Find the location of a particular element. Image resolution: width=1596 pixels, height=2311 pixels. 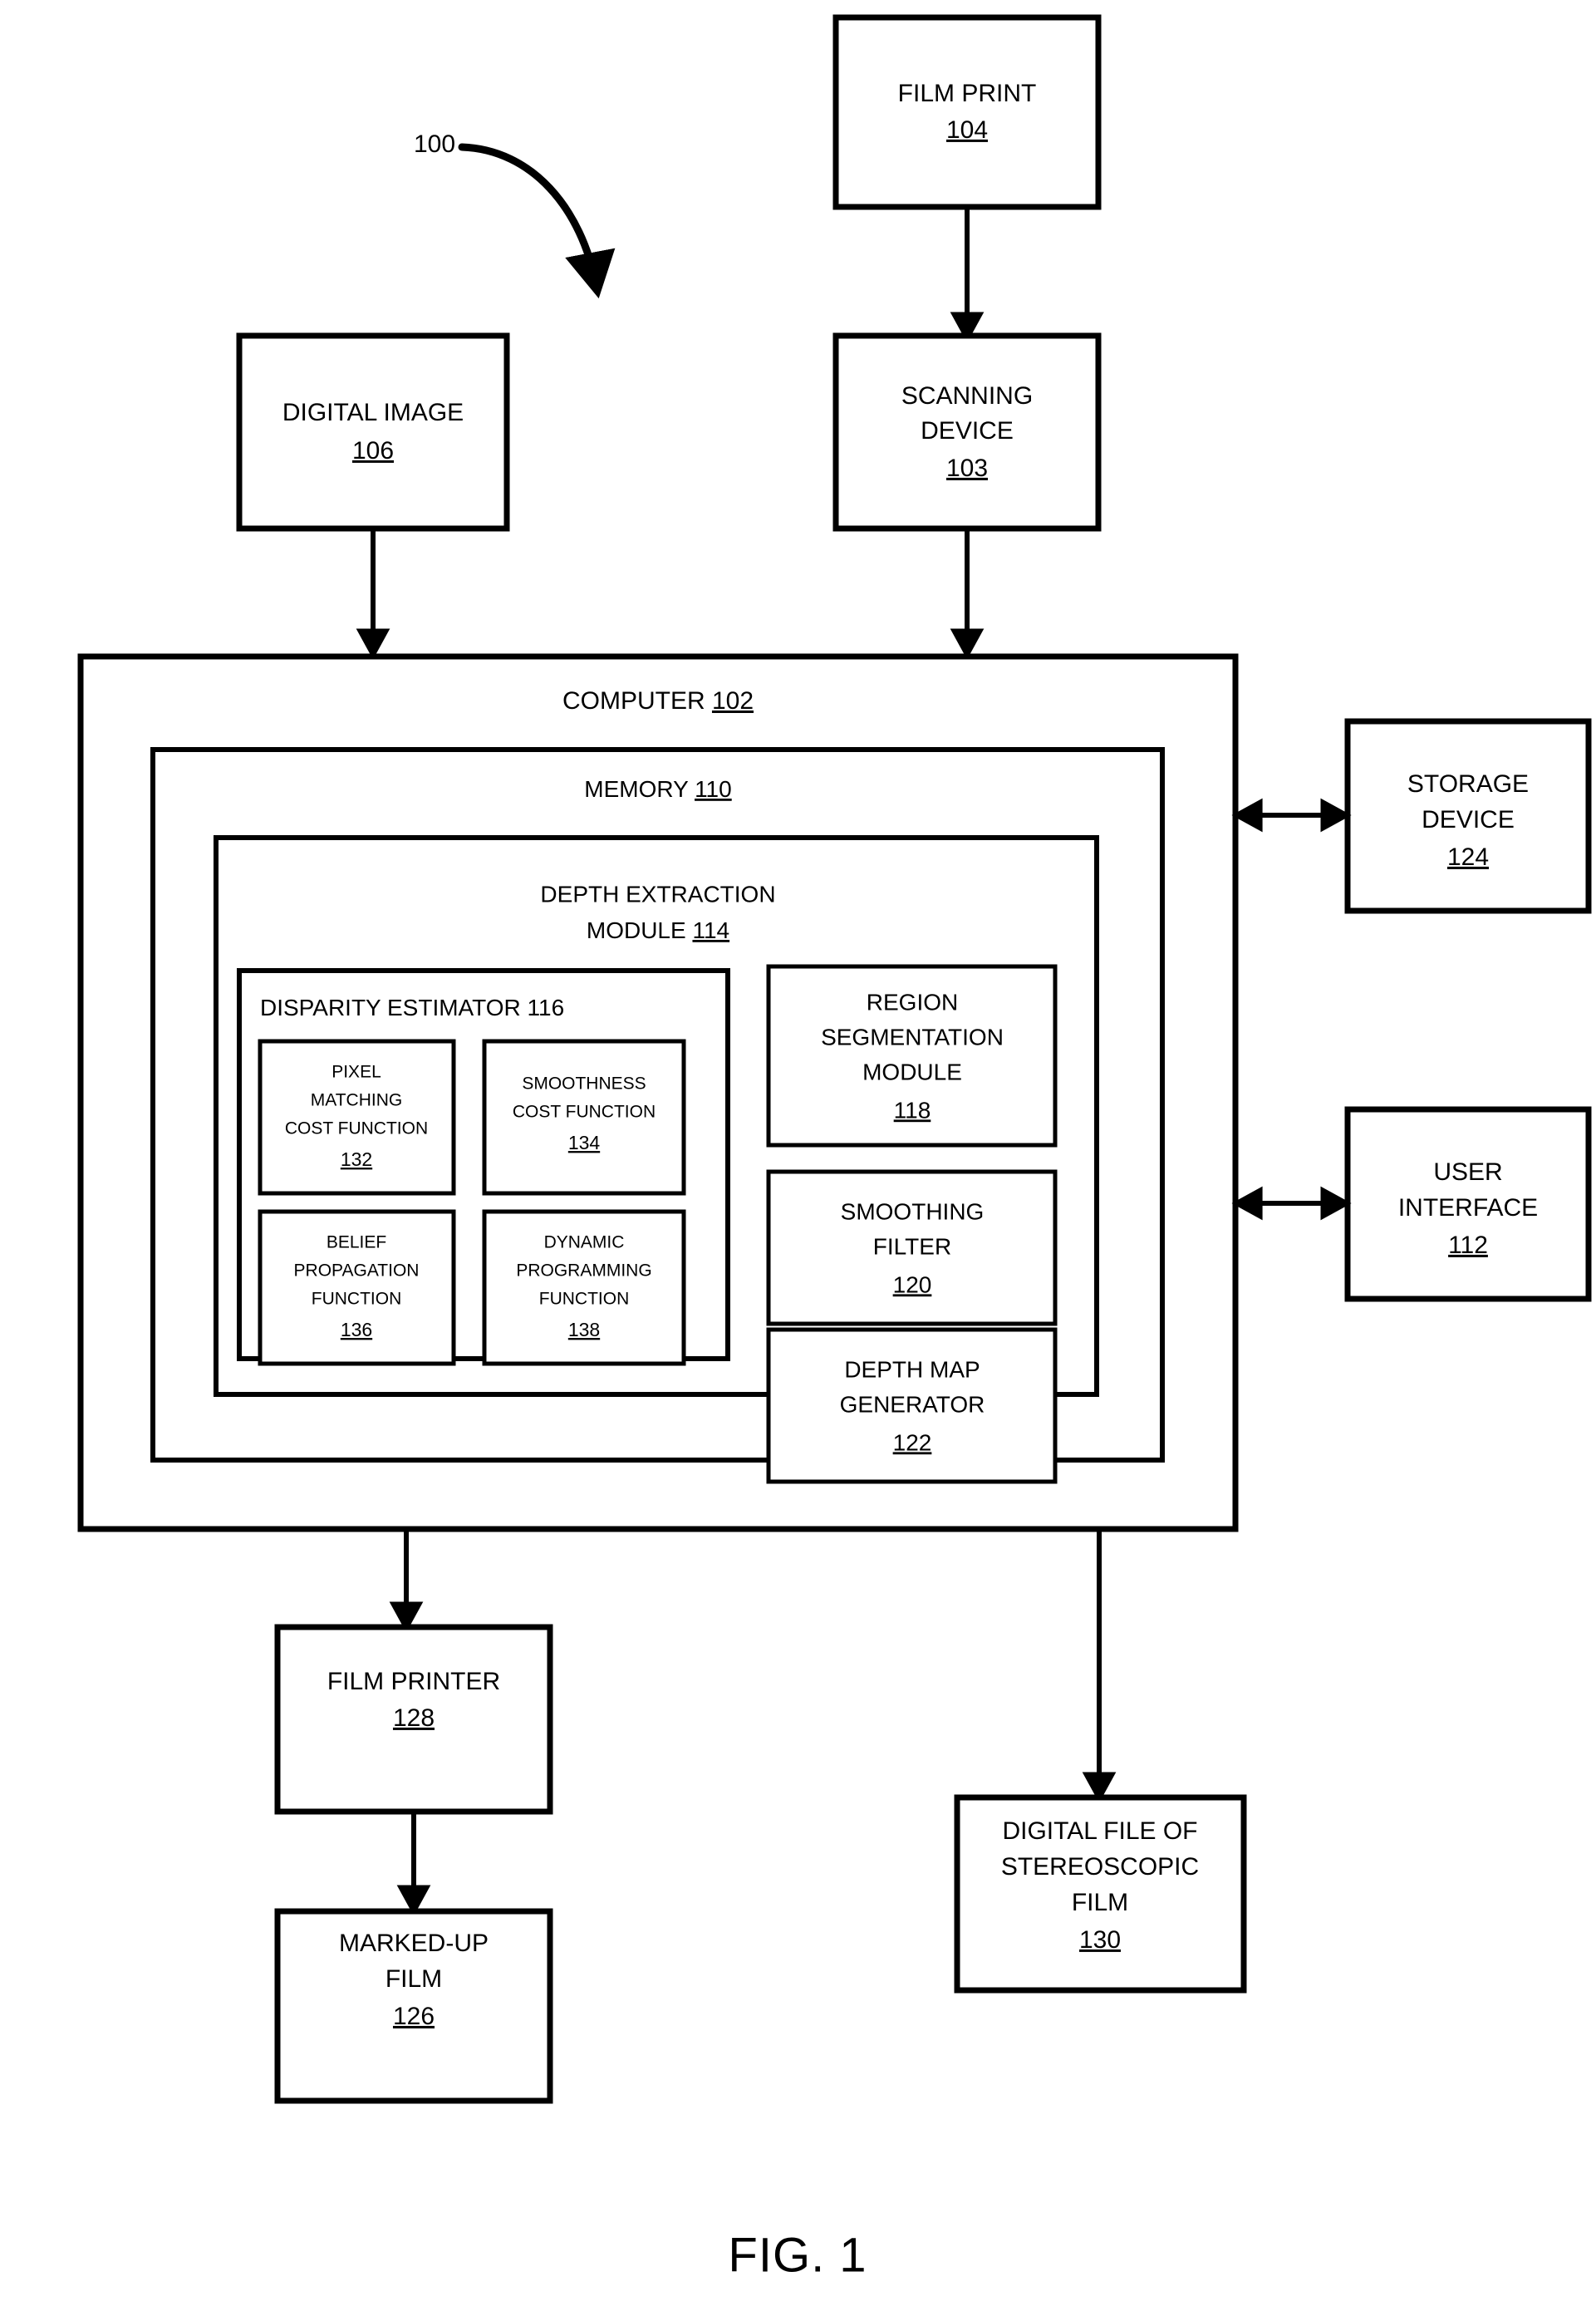

smoothness-cost-function-line1: SMOOTHNESS is located at coordinates (584, 1084).